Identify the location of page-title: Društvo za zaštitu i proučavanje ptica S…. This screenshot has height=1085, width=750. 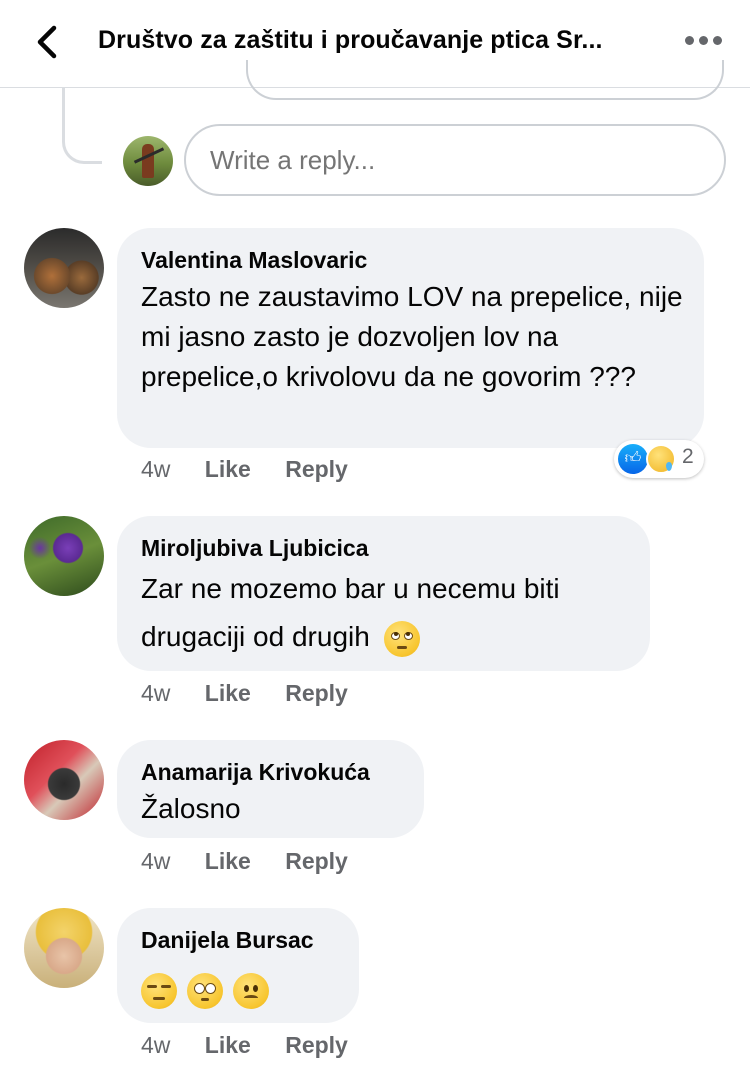
(350, 40).